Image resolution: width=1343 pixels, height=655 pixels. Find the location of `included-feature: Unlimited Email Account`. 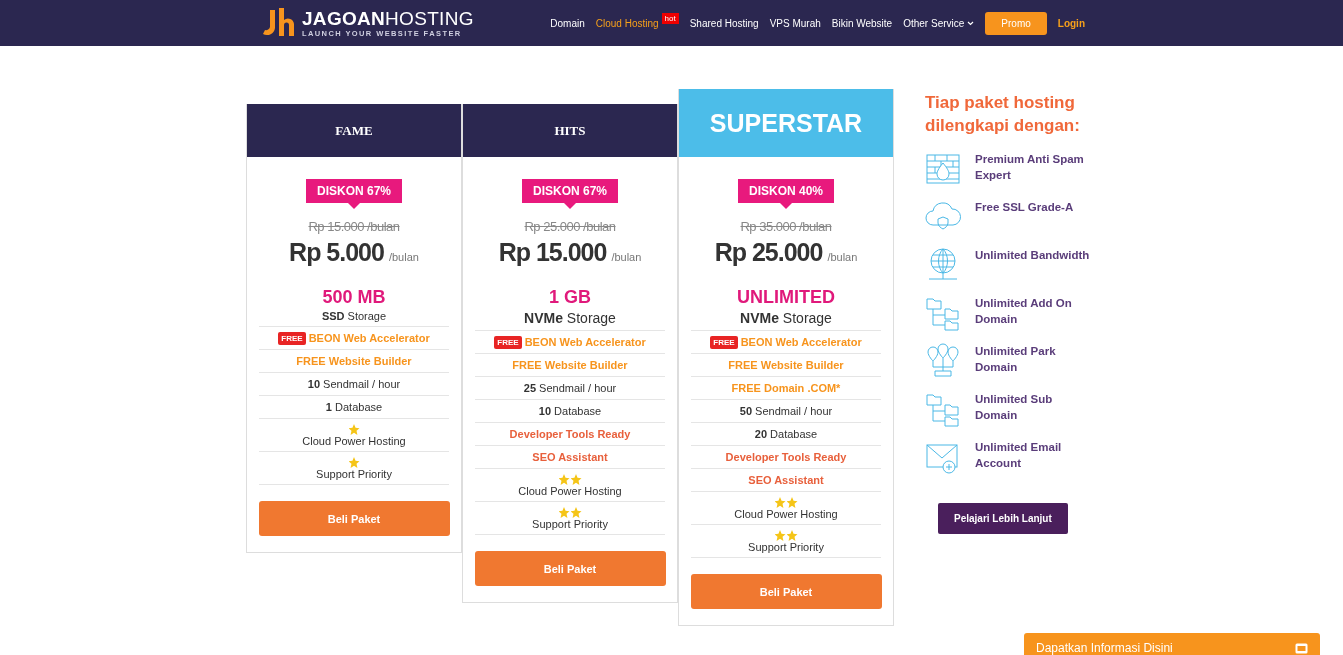

included-feature: Unlimited Email Account is located at coordinates (1019, 455).